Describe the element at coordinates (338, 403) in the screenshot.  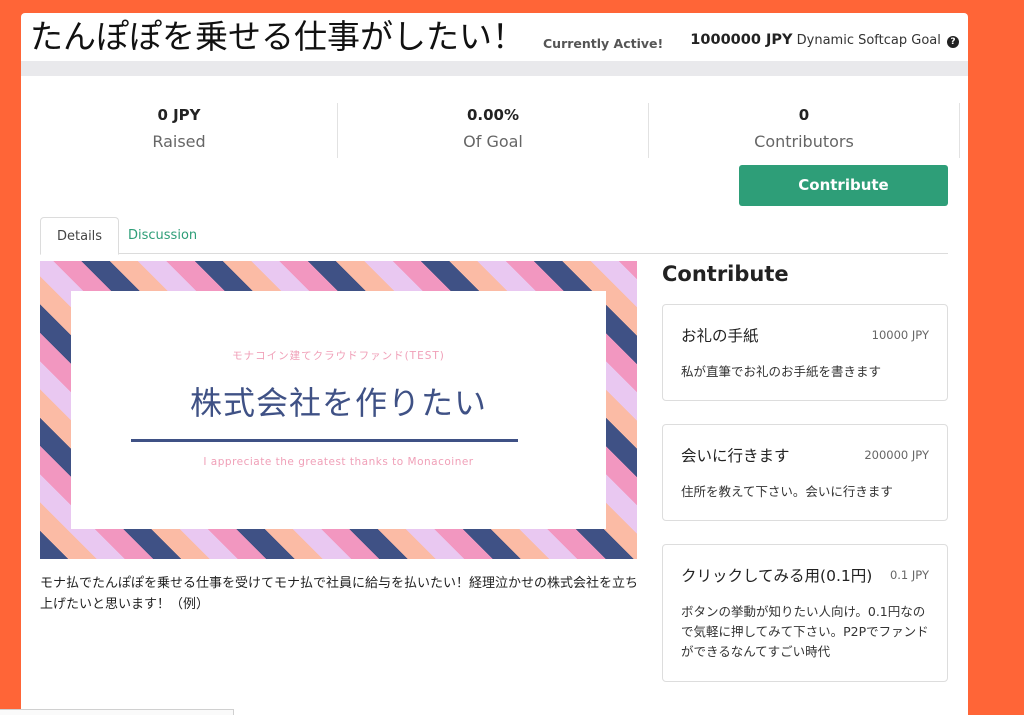
I see `banner-headline: 株式会社を作りたい` at that location.